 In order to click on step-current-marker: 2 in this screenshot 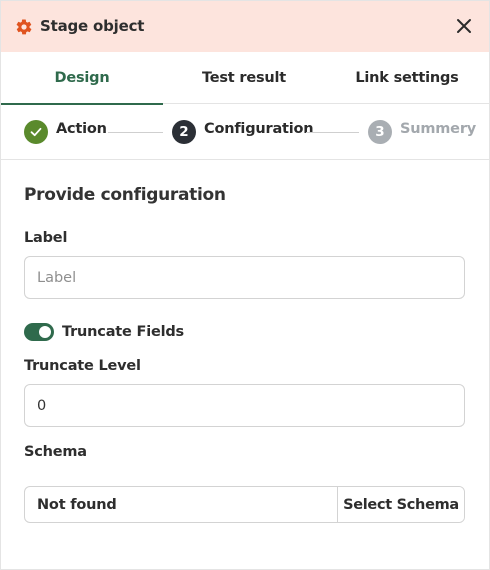, I will do `click(184, 132)`.